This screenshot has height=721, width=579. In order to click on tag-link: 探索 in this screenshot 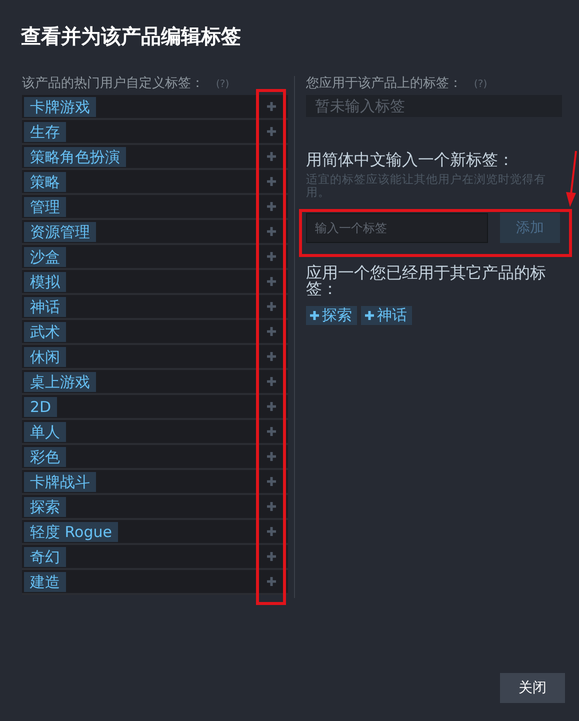, I will do `click(45, 506)`.